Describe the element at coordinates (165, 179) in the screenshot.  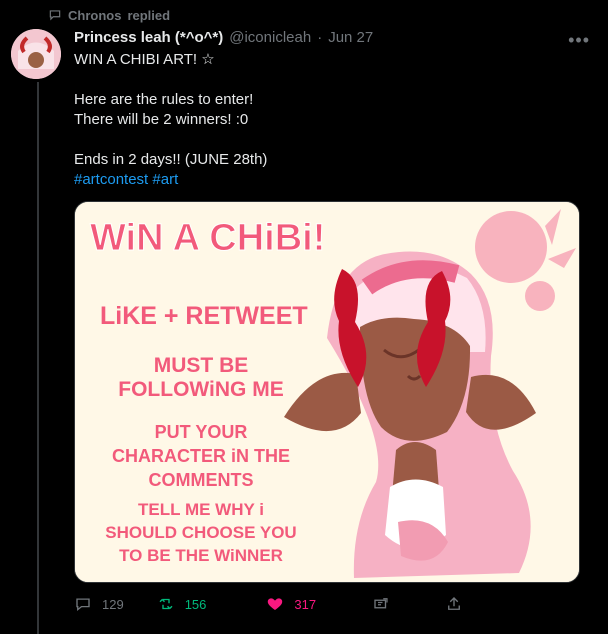
I see `hashtag-art: #art` at that location.